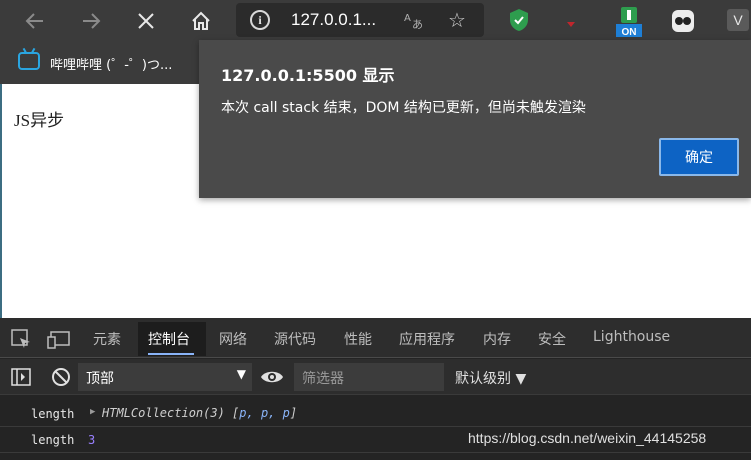 The height and width of the screenshot is (460, 751). Describe the element at coordinates (699, 157) in the screenshot. I see `ok-button: 确定` at that location.